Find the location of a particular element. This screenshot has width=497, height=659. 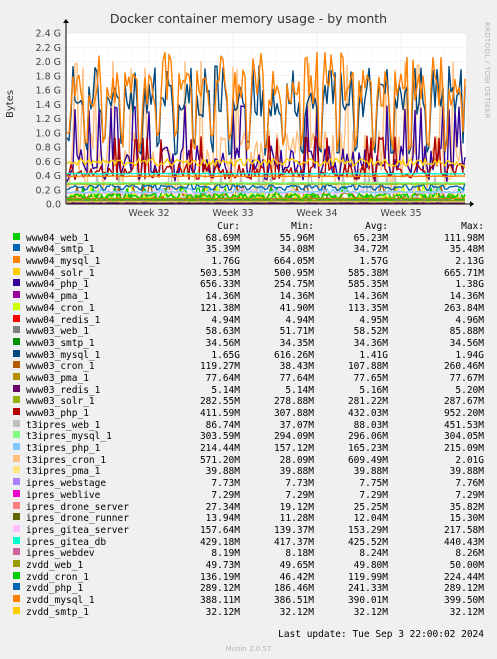

legend-min-value: 278.88M is located at coordinates (293, 402).